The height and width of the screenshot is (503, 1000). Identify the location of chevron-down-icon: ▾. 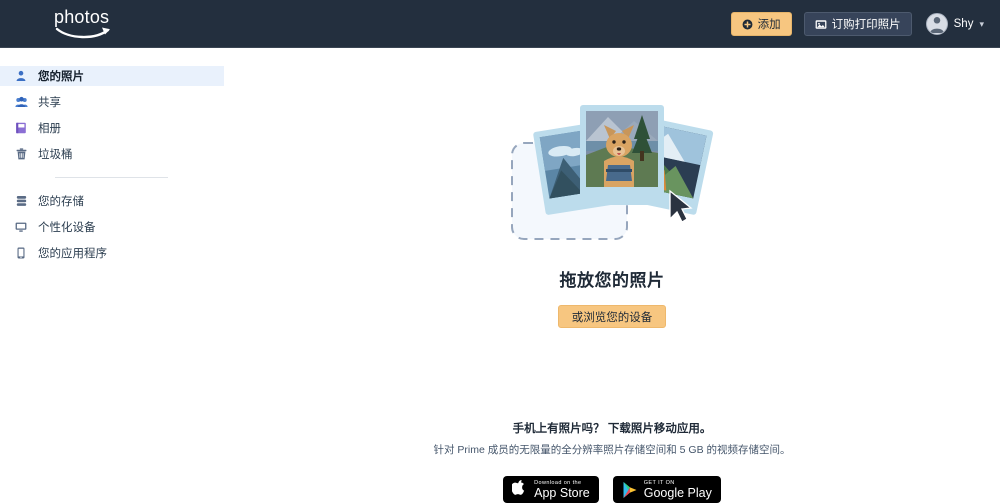
(981, 23).